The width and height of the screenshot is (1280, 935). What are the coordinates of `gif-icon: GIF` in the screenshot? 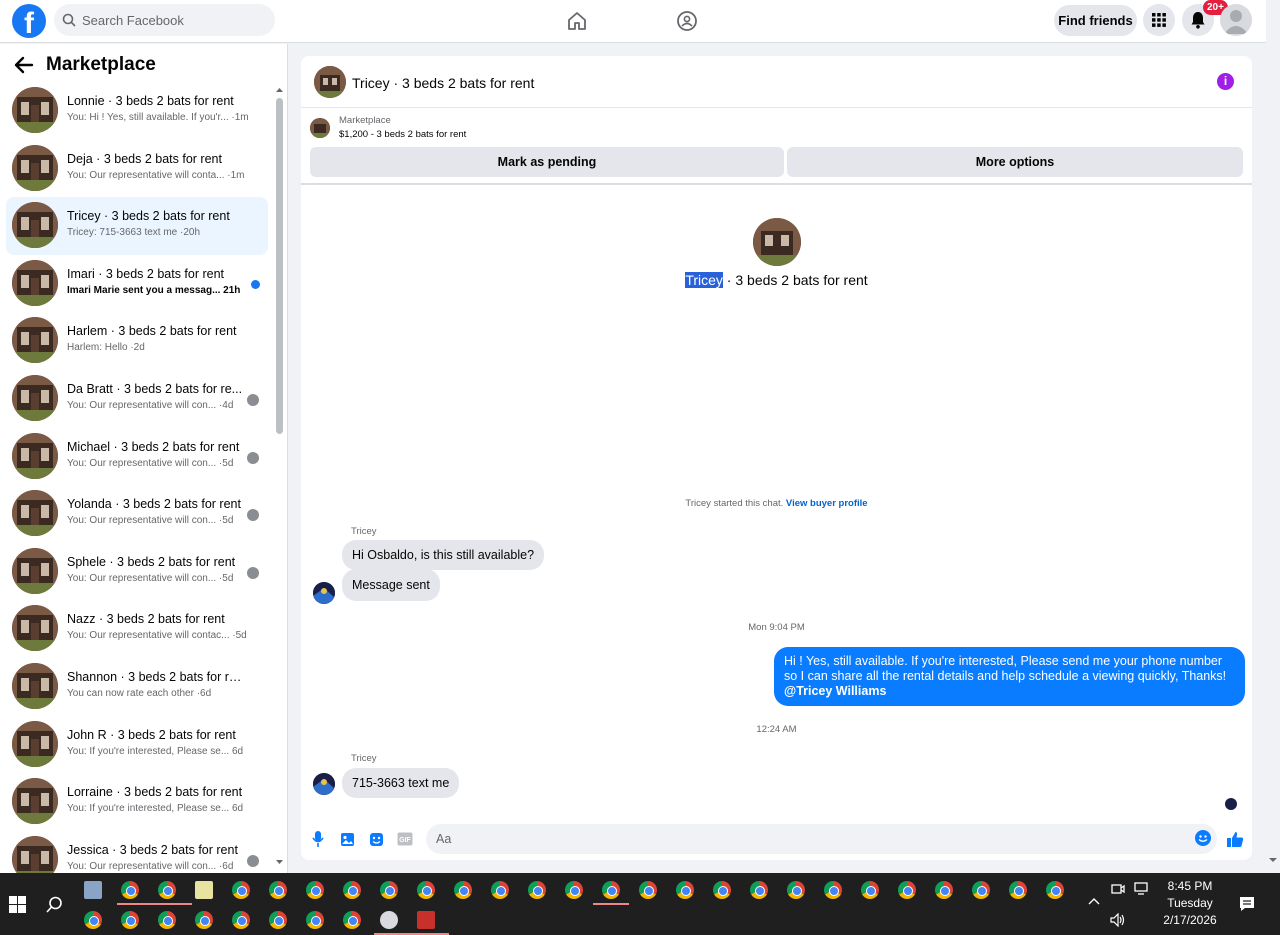 It's located at (405, 839).